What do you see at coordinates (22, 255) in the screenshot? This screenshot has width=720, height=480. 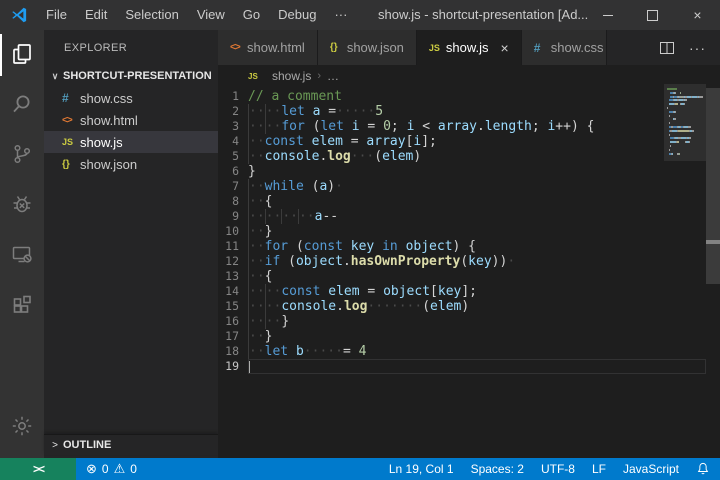 I see `activity-item-remote` at bounding box center [22, 255].